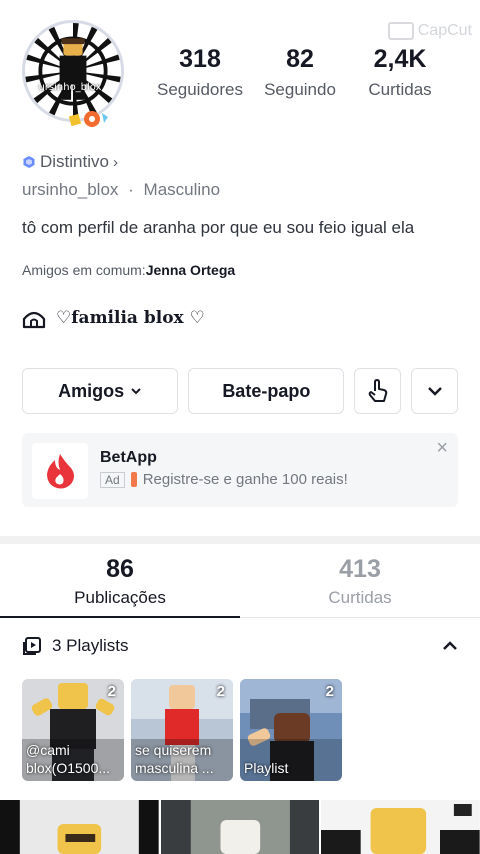  I want to click on ad-text: Registre-se e ganhe 100 reais!, so click(245, 479).